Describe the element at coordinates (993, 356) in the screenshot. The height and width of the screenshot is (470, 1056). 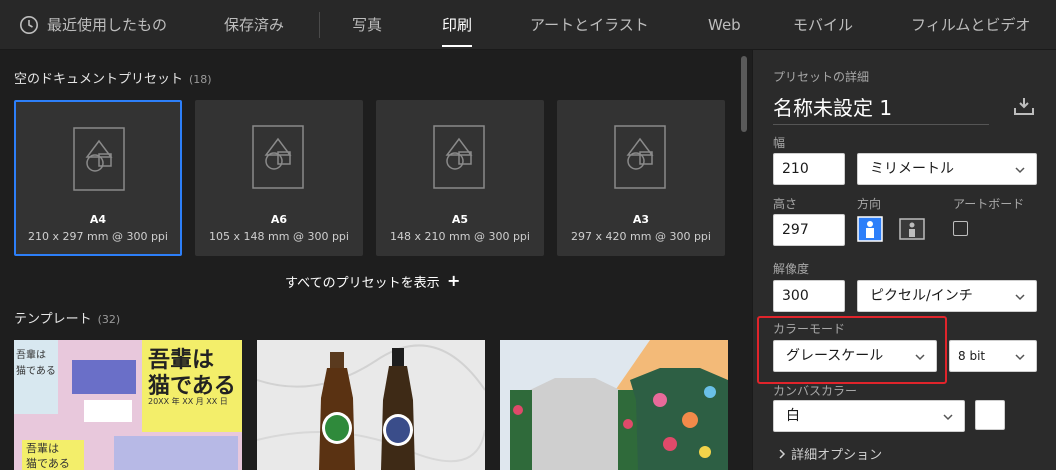
I see `bit-depth-select: 8 bit` at that location.